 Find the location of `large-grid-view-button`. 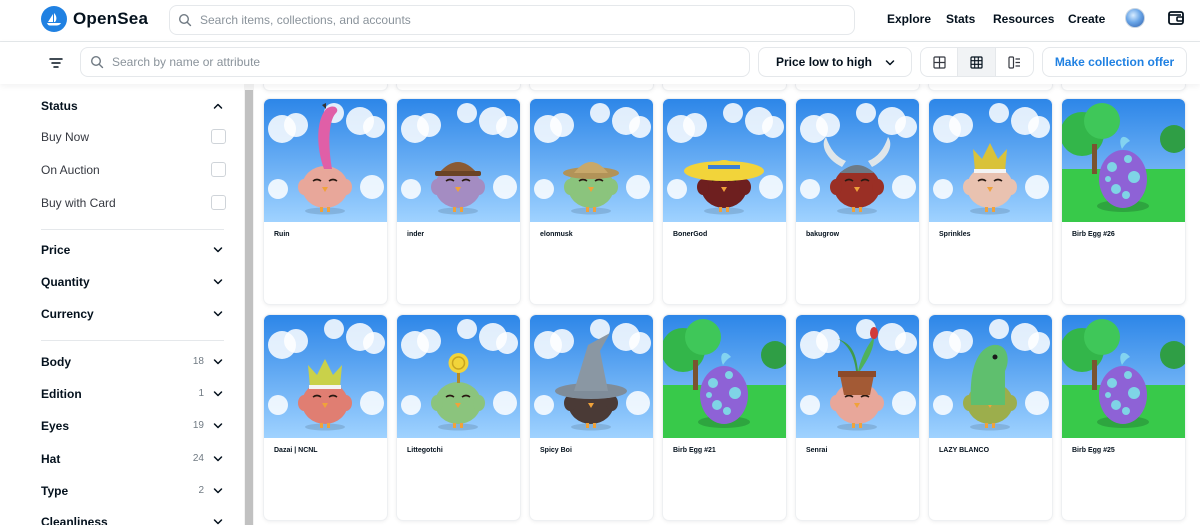

large-grid-view-button is located at coordinates (940, 62).